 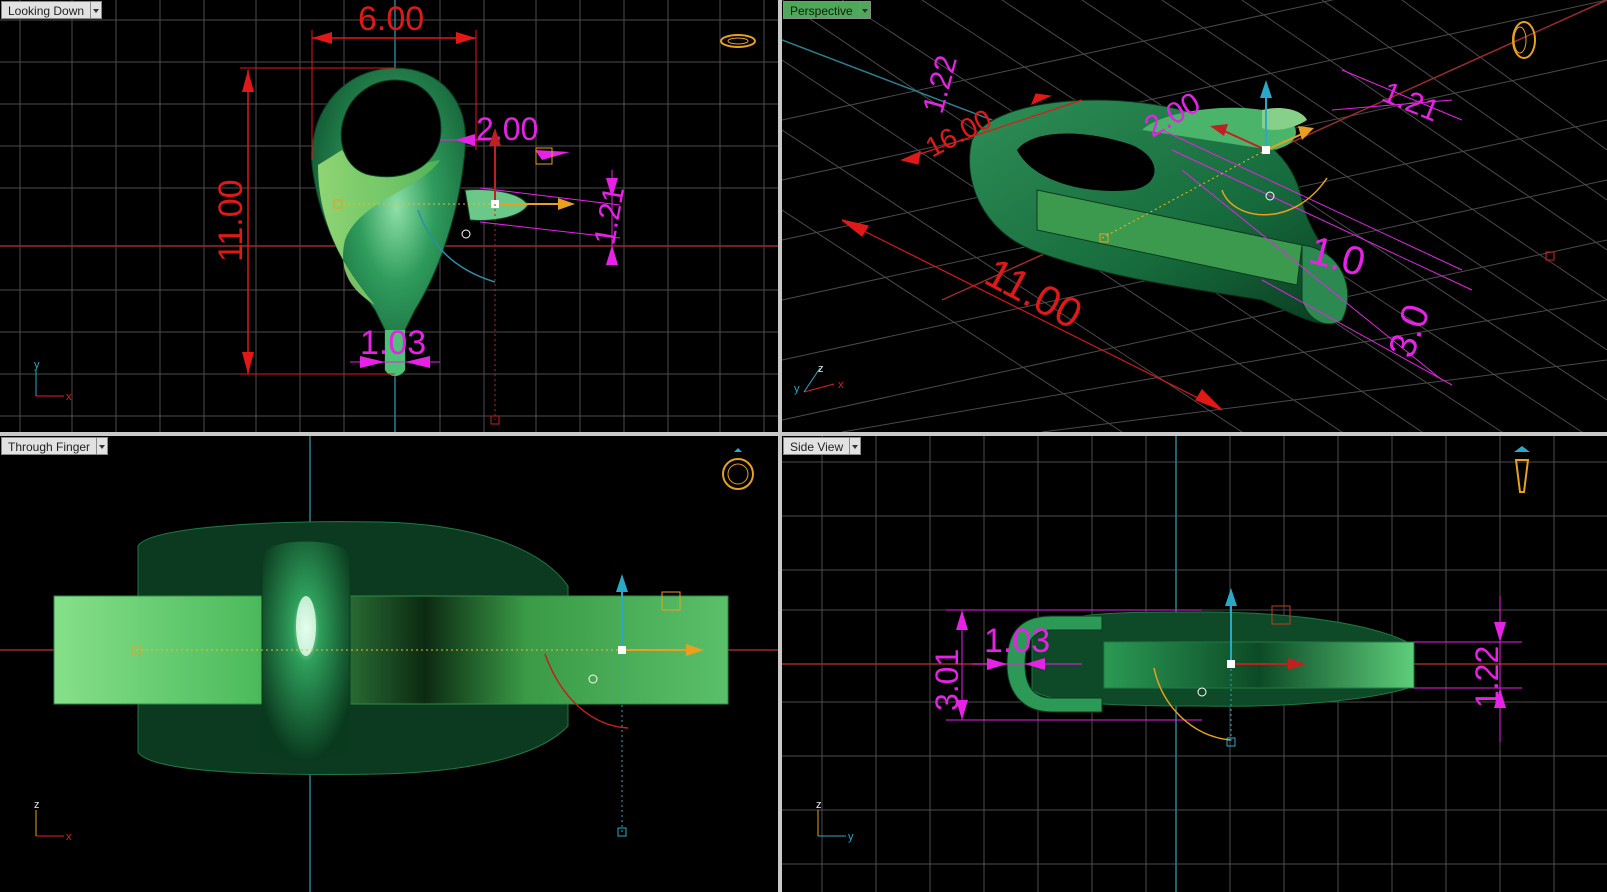 I want to click on dimension-tip: 1.03, so click(x=395, y=346).